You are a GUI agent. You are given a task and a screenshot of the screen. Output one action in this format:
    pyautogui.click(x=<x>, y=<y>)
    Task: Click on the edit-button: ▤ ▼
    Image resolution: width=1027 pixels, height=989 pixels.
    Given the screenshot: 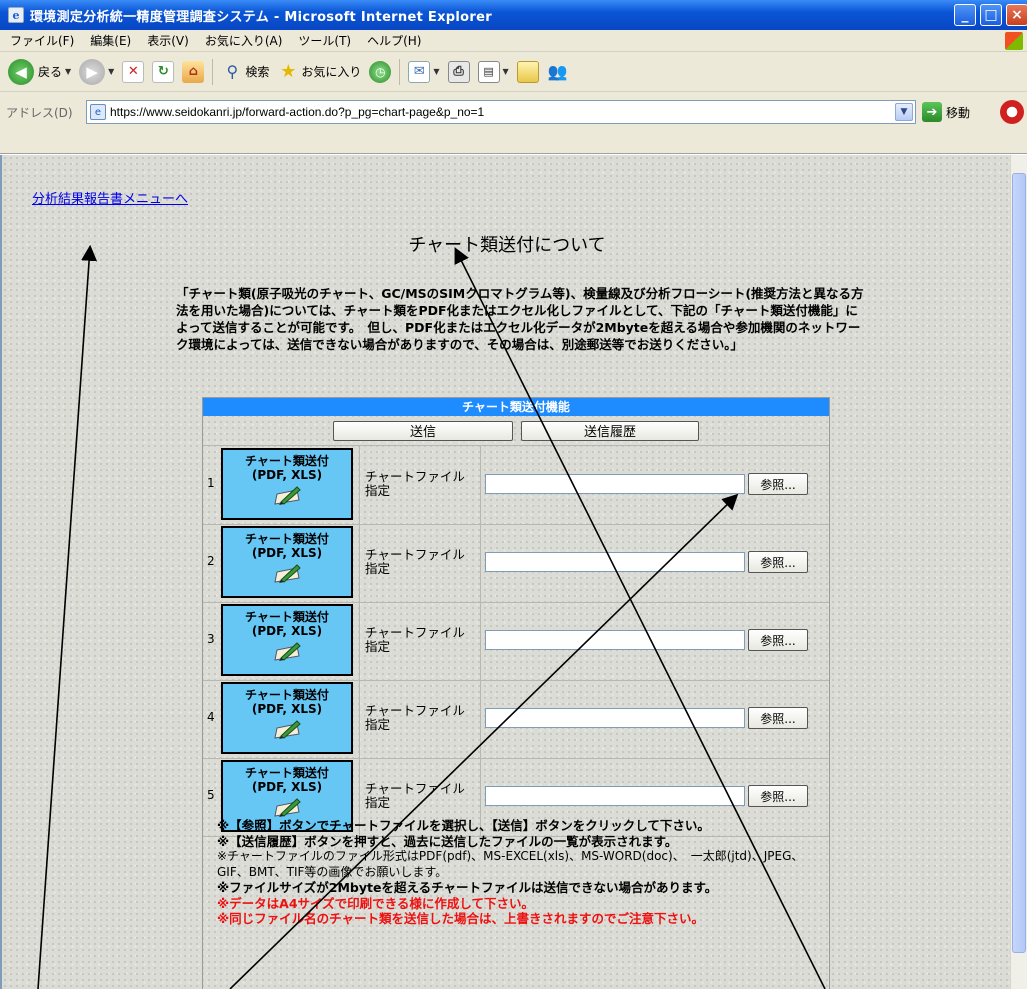 What is the action you would take?
    pyautogui.click(x=493, y=71)
    